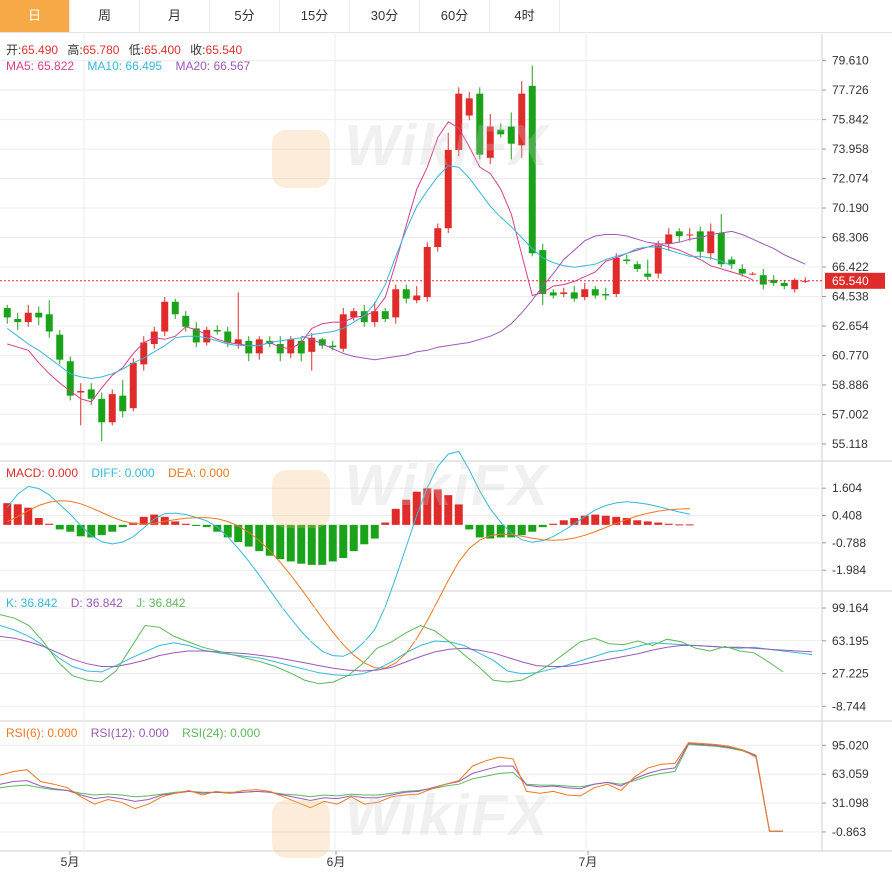 The image size is (892, 875). I want to click on y-tick-label: 58.886, so click(850, 385).